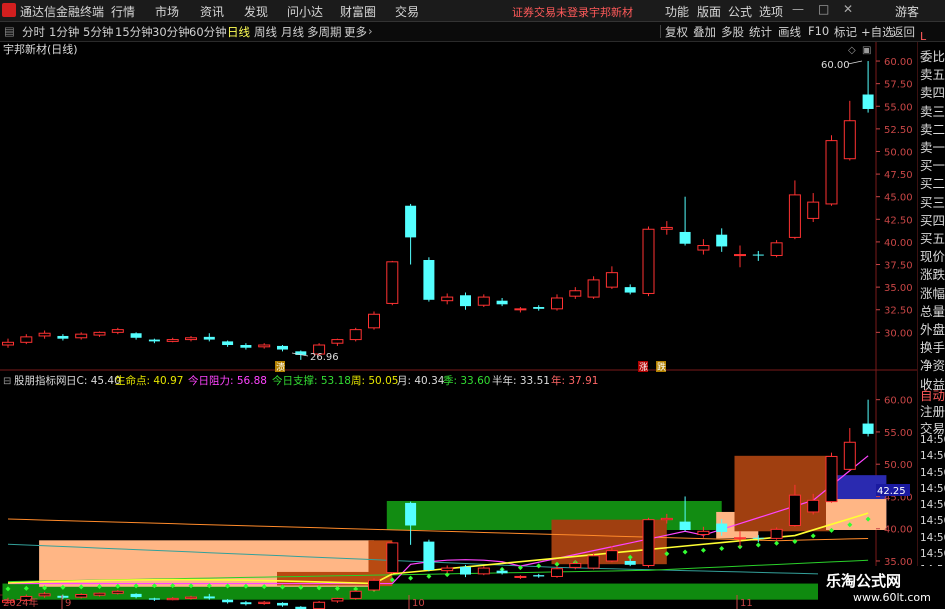 The image size is (945, 609). Describe the element at coordinates (732, 32) in the screenshot. I see `tool-duogu: 多股` at that location.